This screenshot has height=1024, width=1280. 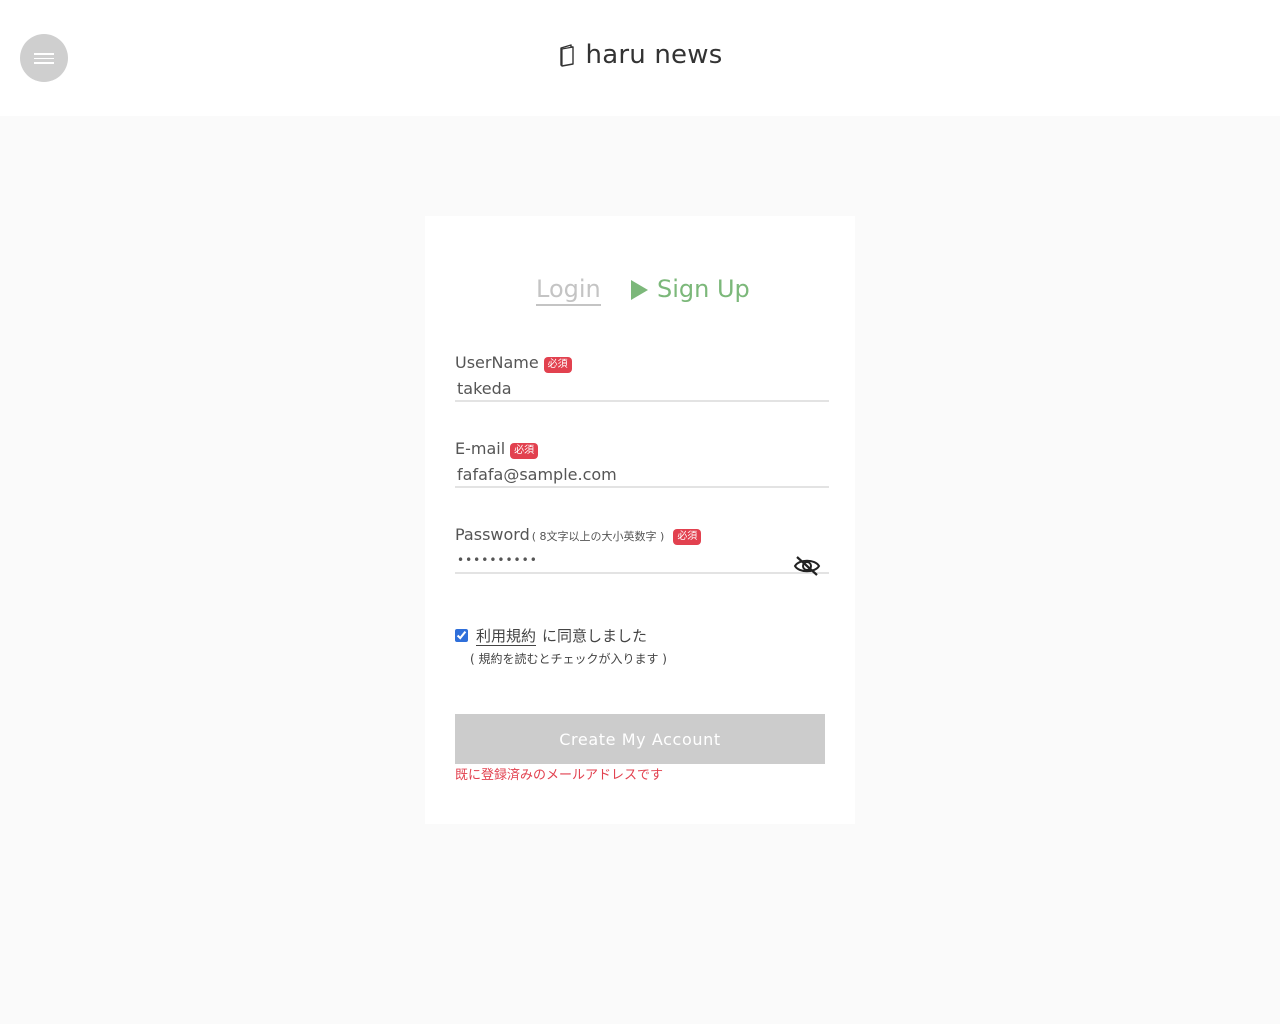 What do you see at coordinates (461, 635) in the screenshot?
I see `terms-checkbox` at bounding box center [461, 635].